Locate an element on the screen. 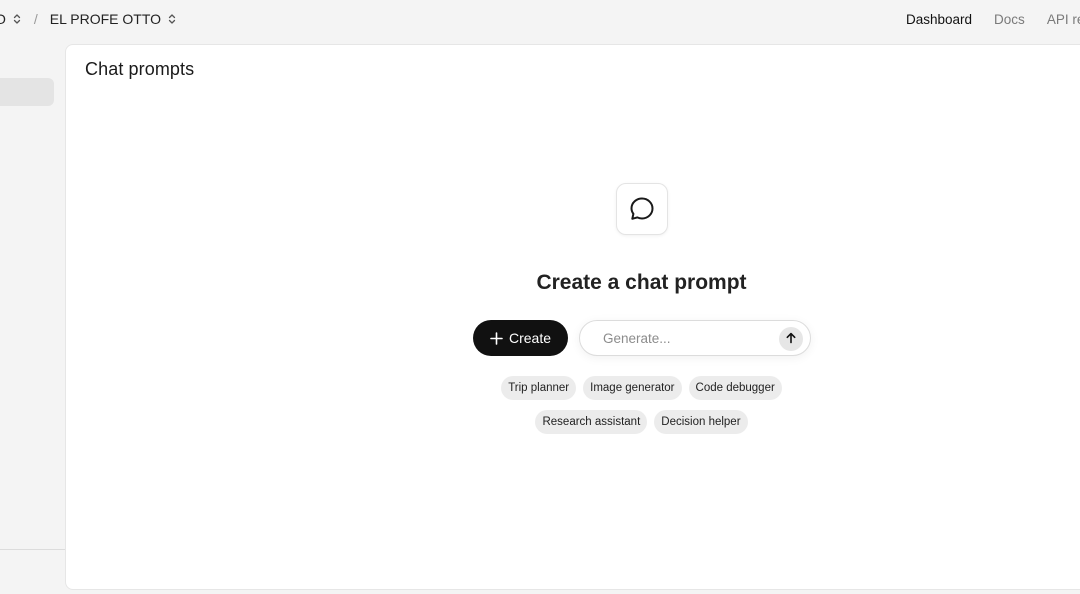 This screenshot has height=594, width=1080. create-button: Create is located at coordinates (520, 338).